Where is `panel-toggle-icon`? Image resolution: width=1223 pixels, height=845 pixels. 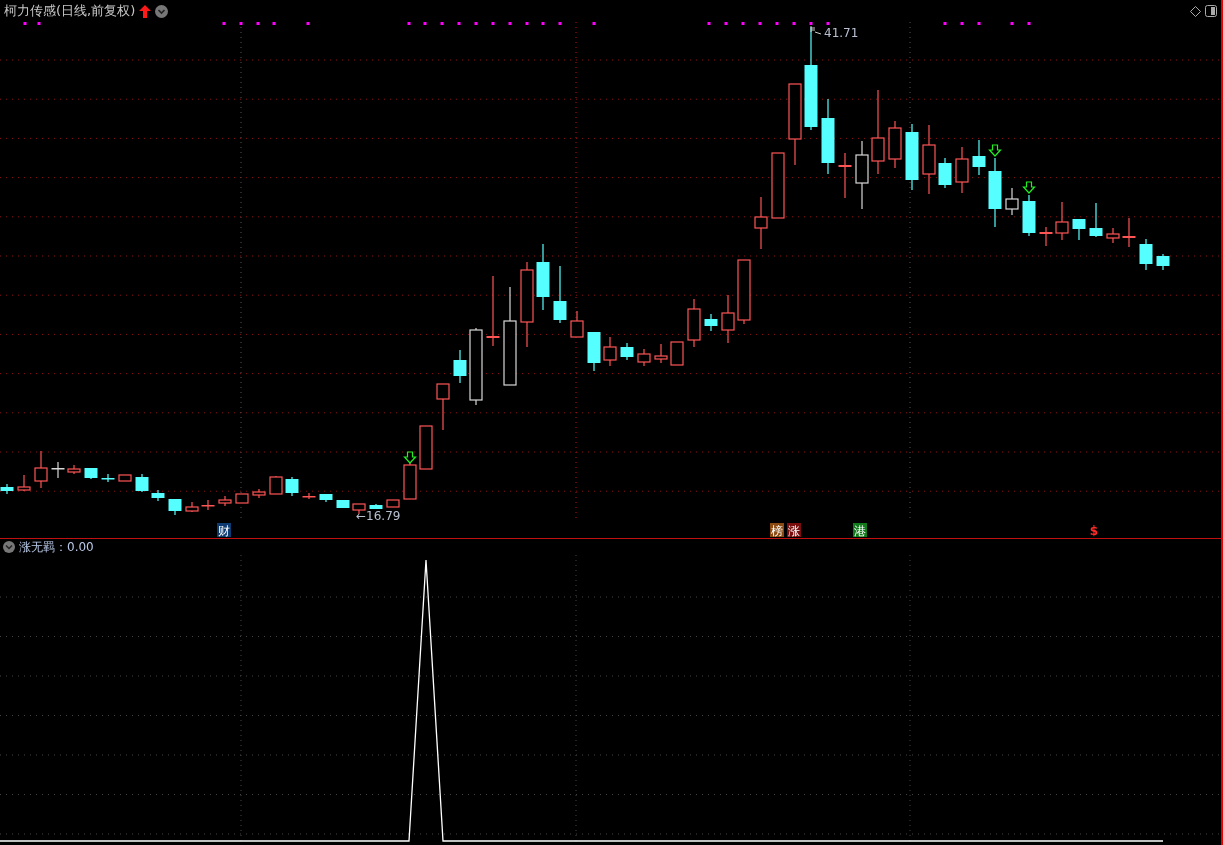 panel-toggle-icon is located at coordinates (1211, 11).